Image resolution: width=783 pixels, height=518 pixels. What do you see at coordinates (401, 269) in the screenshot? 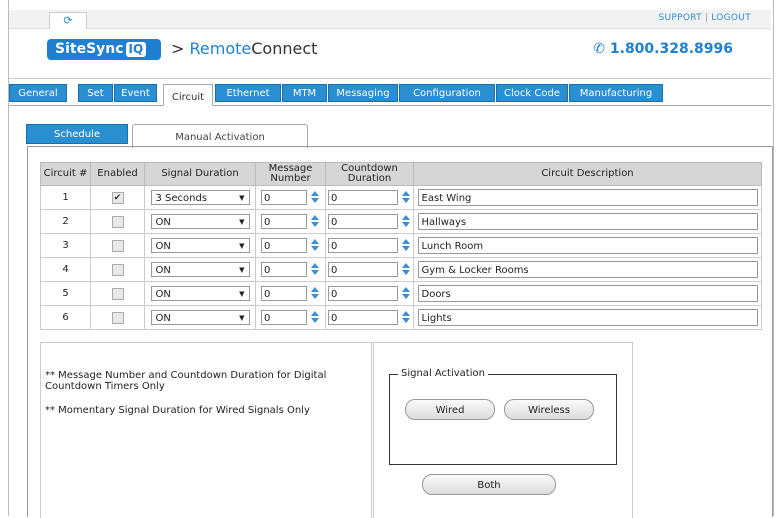
I see `table-row: 4 ON ▼ 0 0 Gym & Locker Rooms` at bounding box center [401, 269].